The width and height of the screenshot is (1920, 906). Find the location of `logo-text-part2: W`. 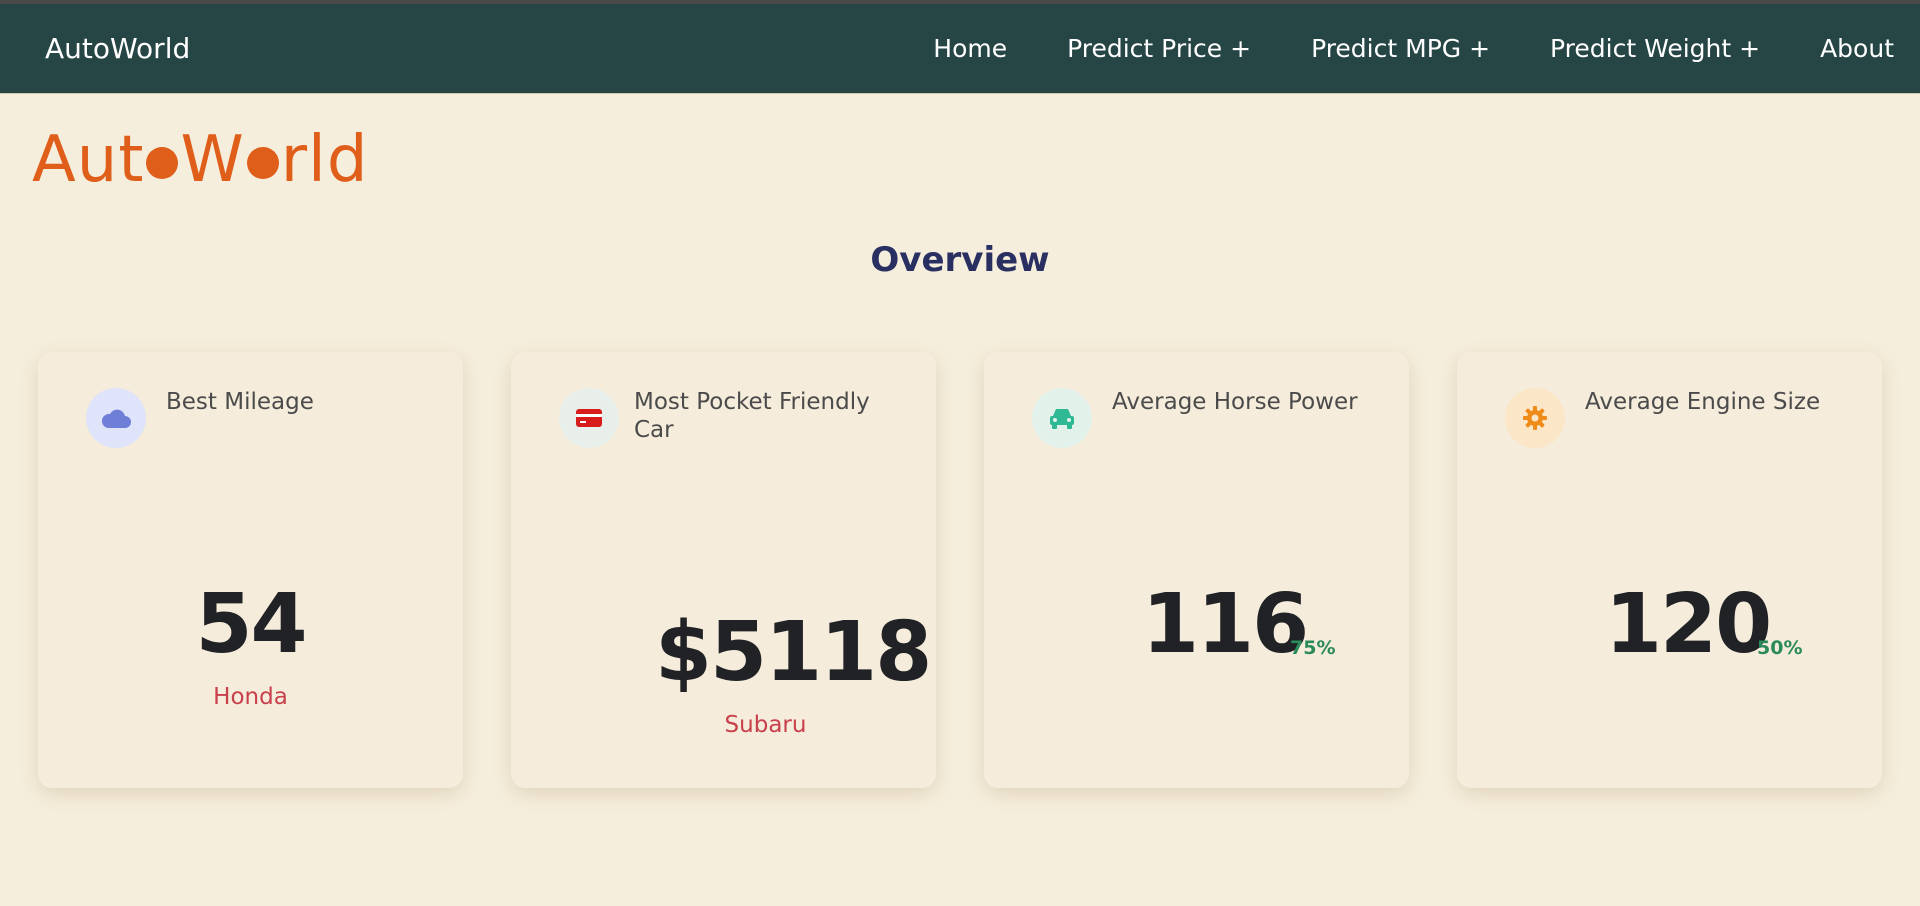

logo-text-part2: W is located at coordinates (212, 160).